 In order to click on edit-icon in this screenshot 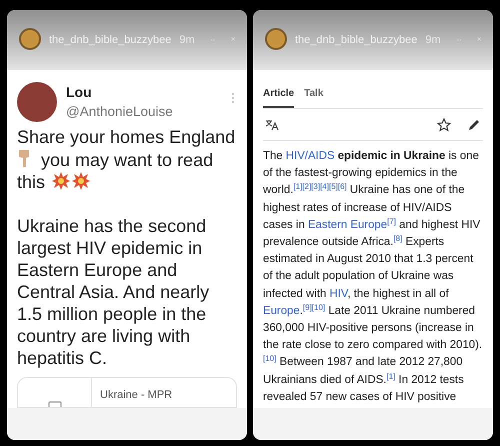, I will do `click(474, 125)`.